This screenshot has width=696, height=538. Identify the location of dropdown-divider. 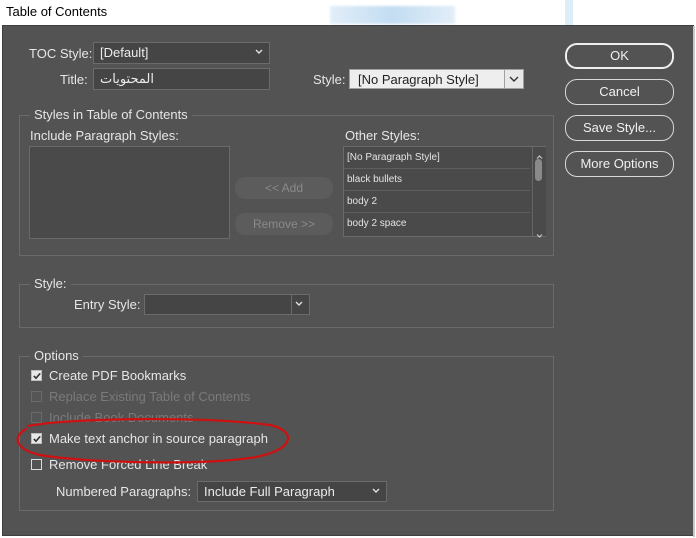
(291, 304).